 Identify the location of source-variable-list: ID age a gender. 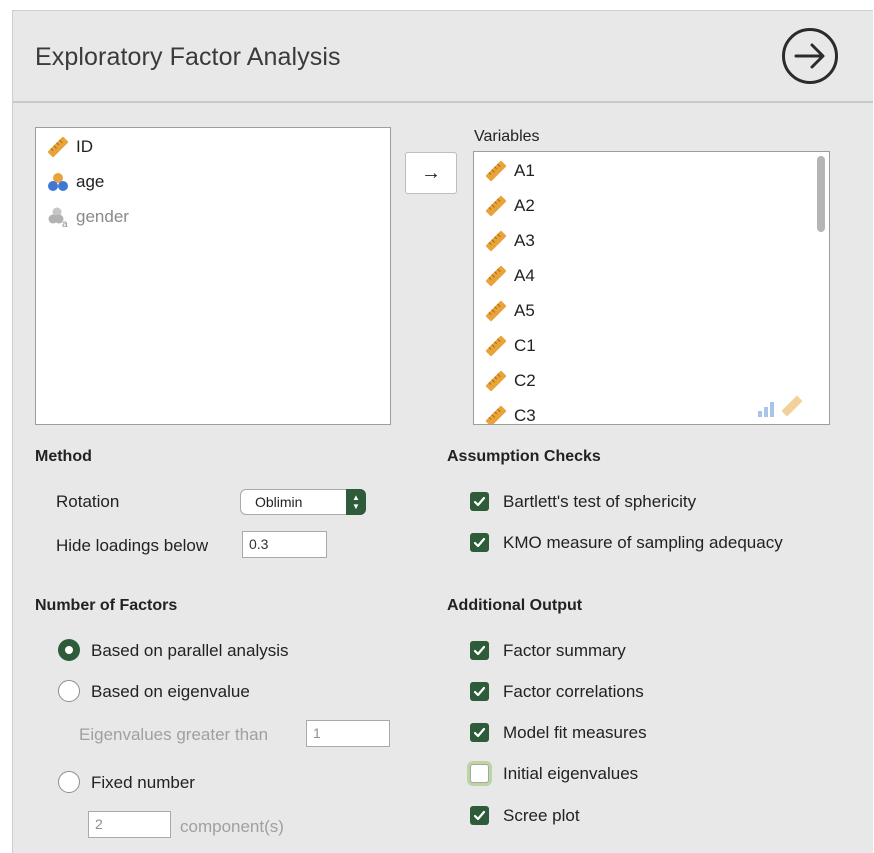
(213, 276).